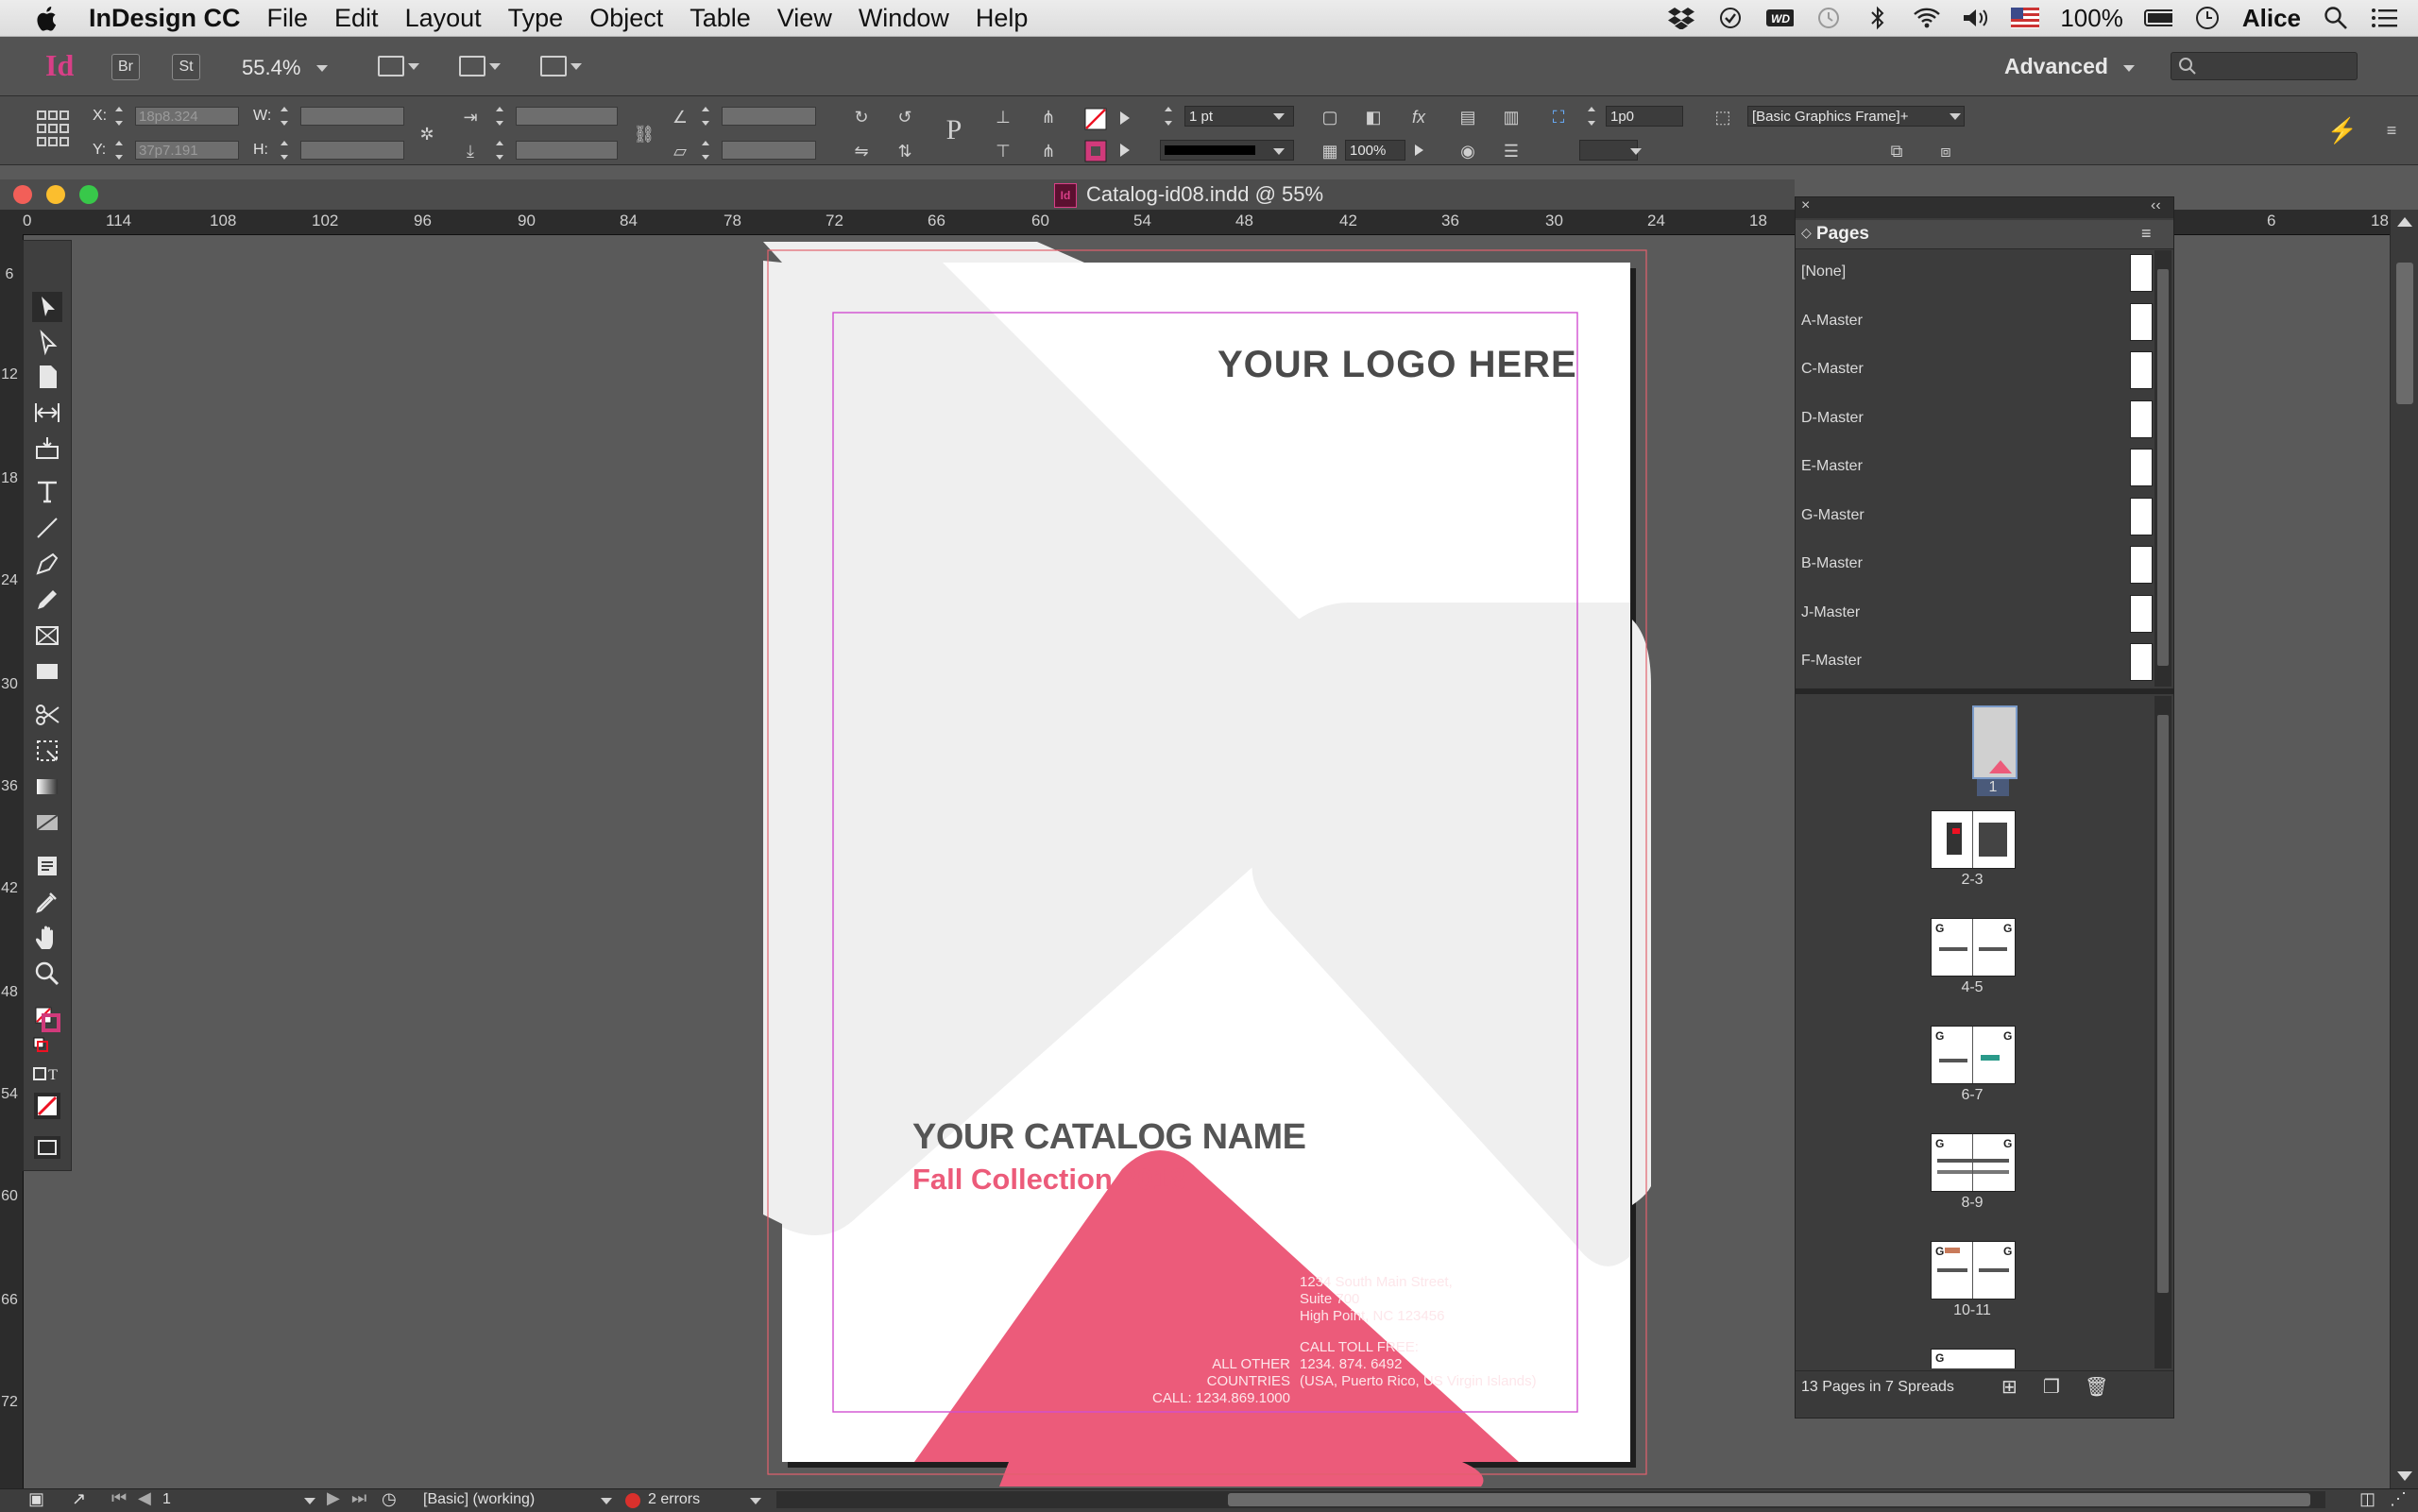 This screenshot has width=2418, height=1512. What do you see at coordinates (47, 671) in the screenshot?
I see `rectangle-tool-icon` at bounding box center [47, 671].